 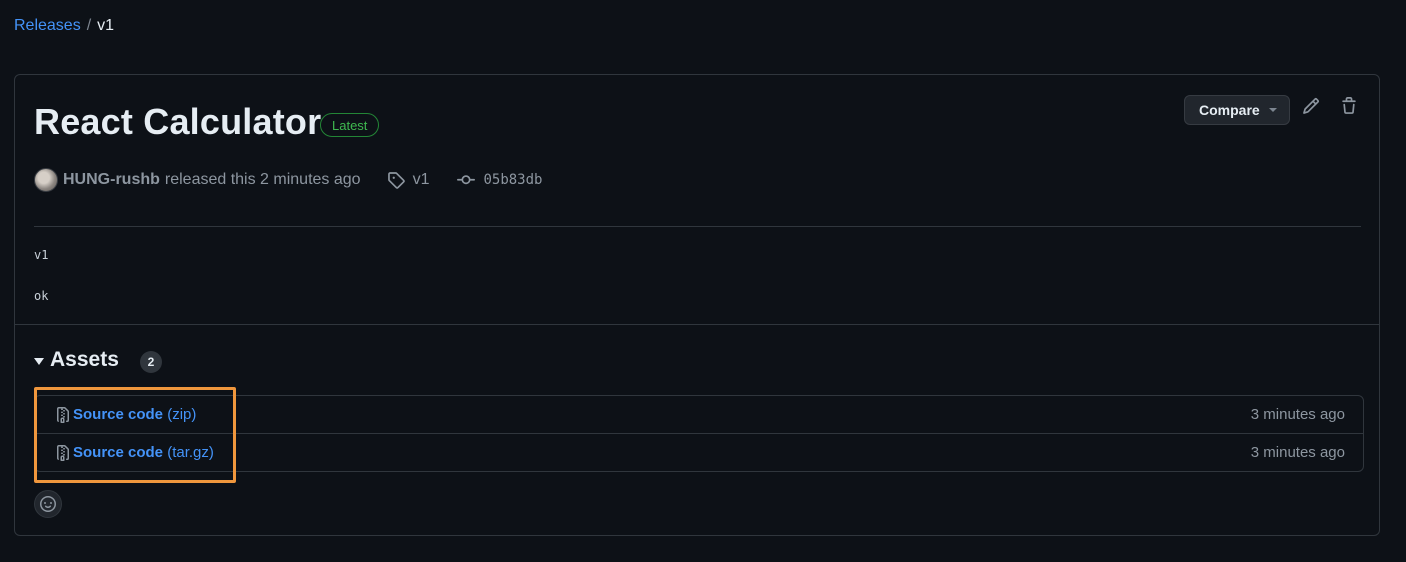 What do you see at coordinates (513, 180) in the screenshot?
I see `commit-sha: 05b83db` at bounding box center [513, 180].